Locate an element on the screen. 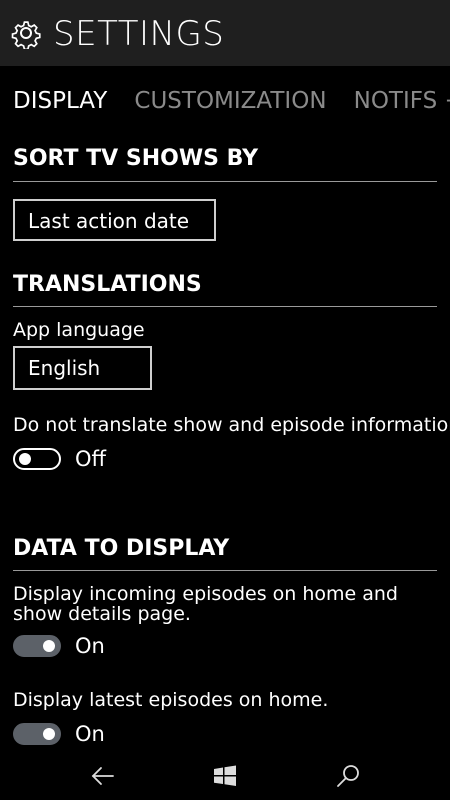  tab-display: DISPLAY is located at coordinates (60, 101).